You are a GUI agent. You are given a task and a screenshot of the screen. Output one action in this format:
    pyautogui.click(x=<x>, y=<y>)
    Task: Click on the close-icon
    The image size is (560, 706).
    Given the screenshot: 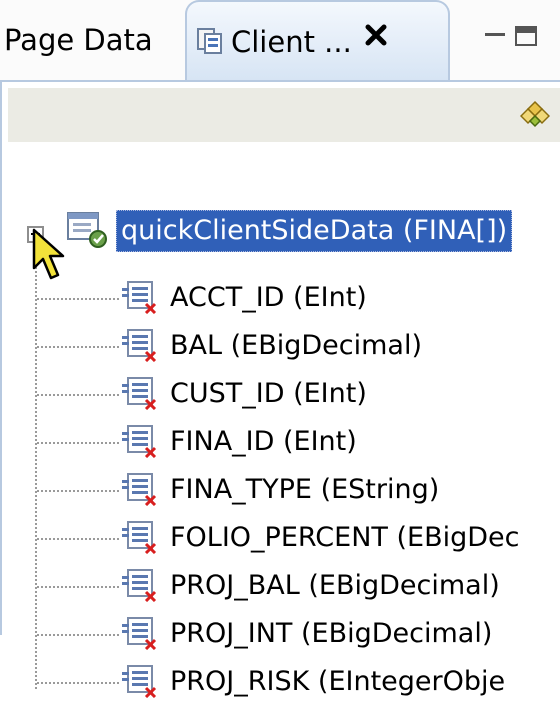 What is the action you would take?
    pyautogui.click(x=376, y=35)
    